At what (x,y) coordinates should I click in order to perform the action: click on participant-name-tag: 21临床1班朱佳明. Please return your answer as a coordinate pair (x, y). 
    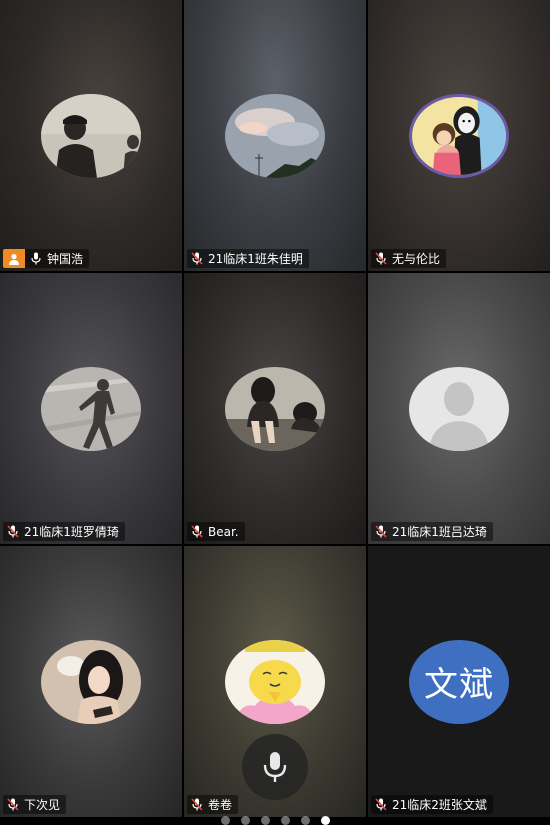
    Looking at the image, I should click on (248, 258).